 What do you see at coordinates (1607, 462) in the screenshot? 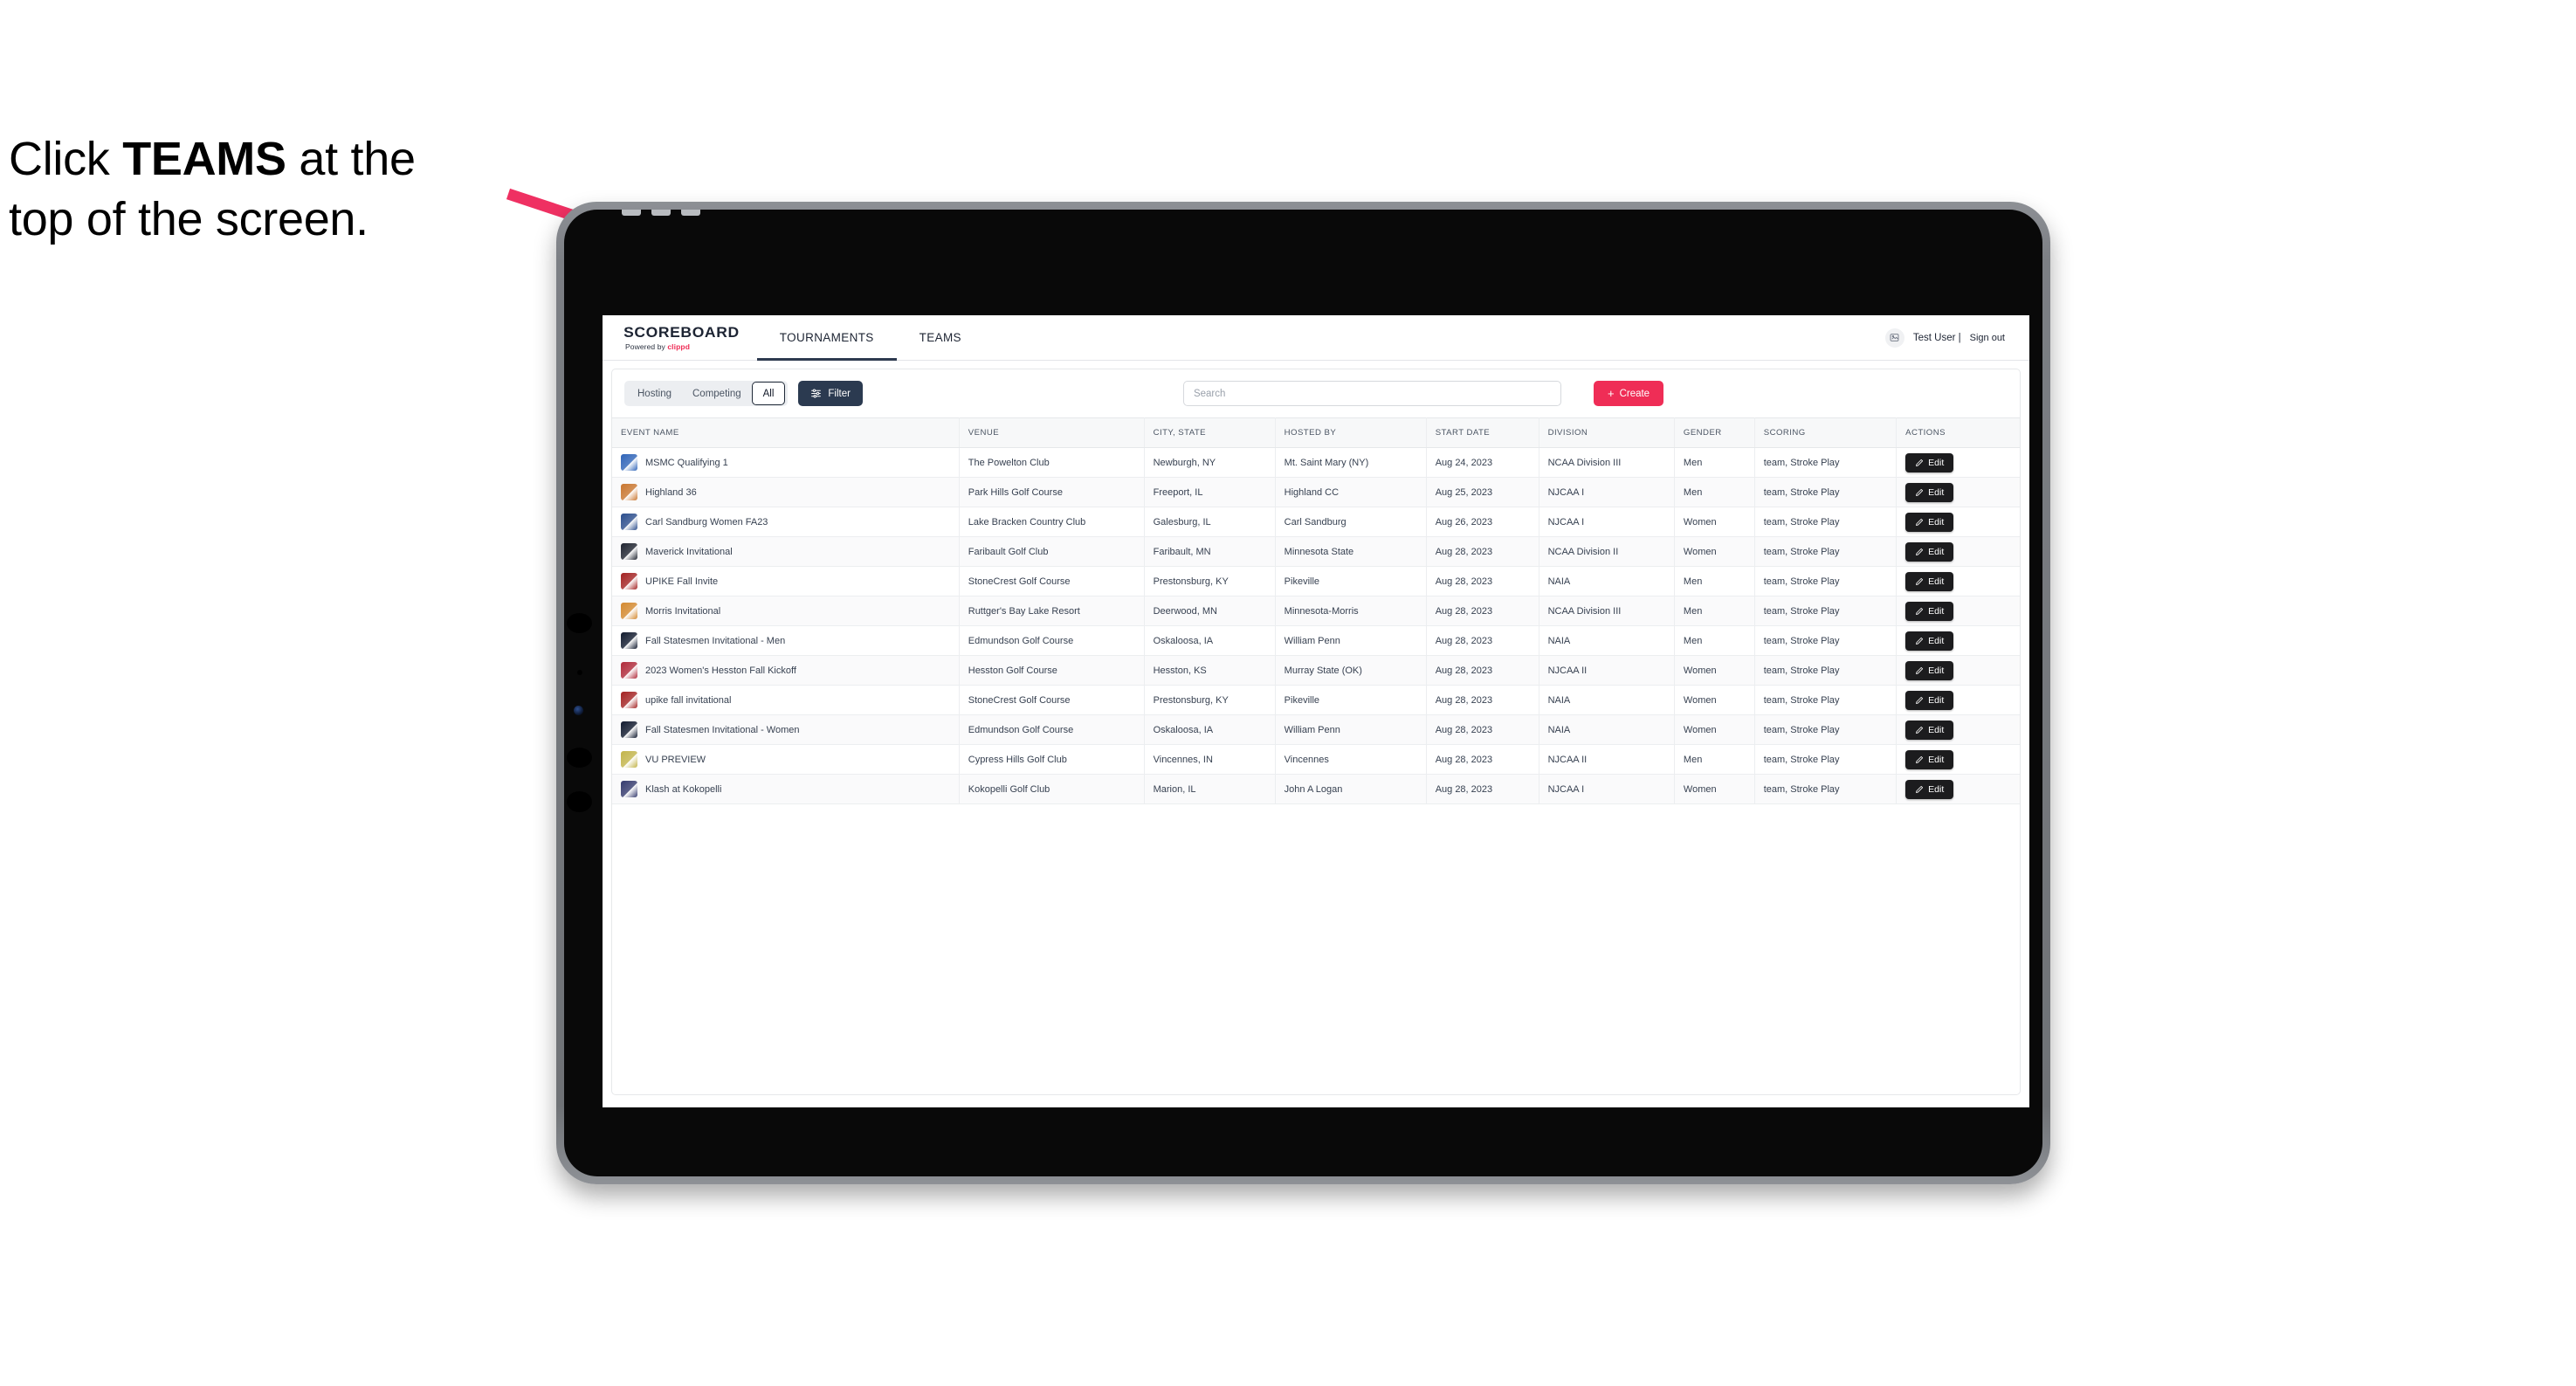
I see `cell-division: NCAA Division III` at bounding box center [1607, 462].